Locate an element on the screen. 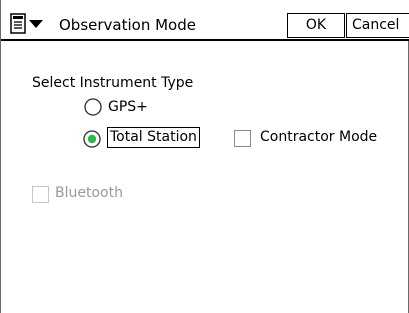  title-bar: Observation Mode OK Cancel is located at coordinates (205, 19).